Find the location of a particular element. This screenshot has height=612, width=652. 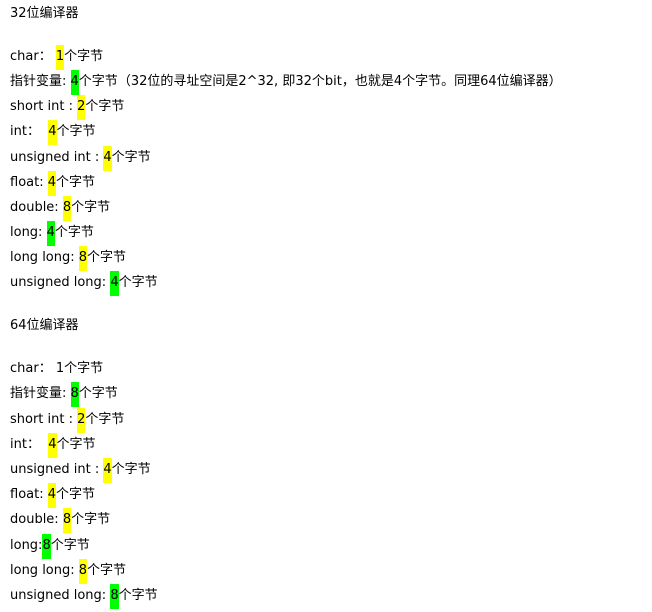

row-64-int: int： 4个字节 is located at coordinates (53, 447).